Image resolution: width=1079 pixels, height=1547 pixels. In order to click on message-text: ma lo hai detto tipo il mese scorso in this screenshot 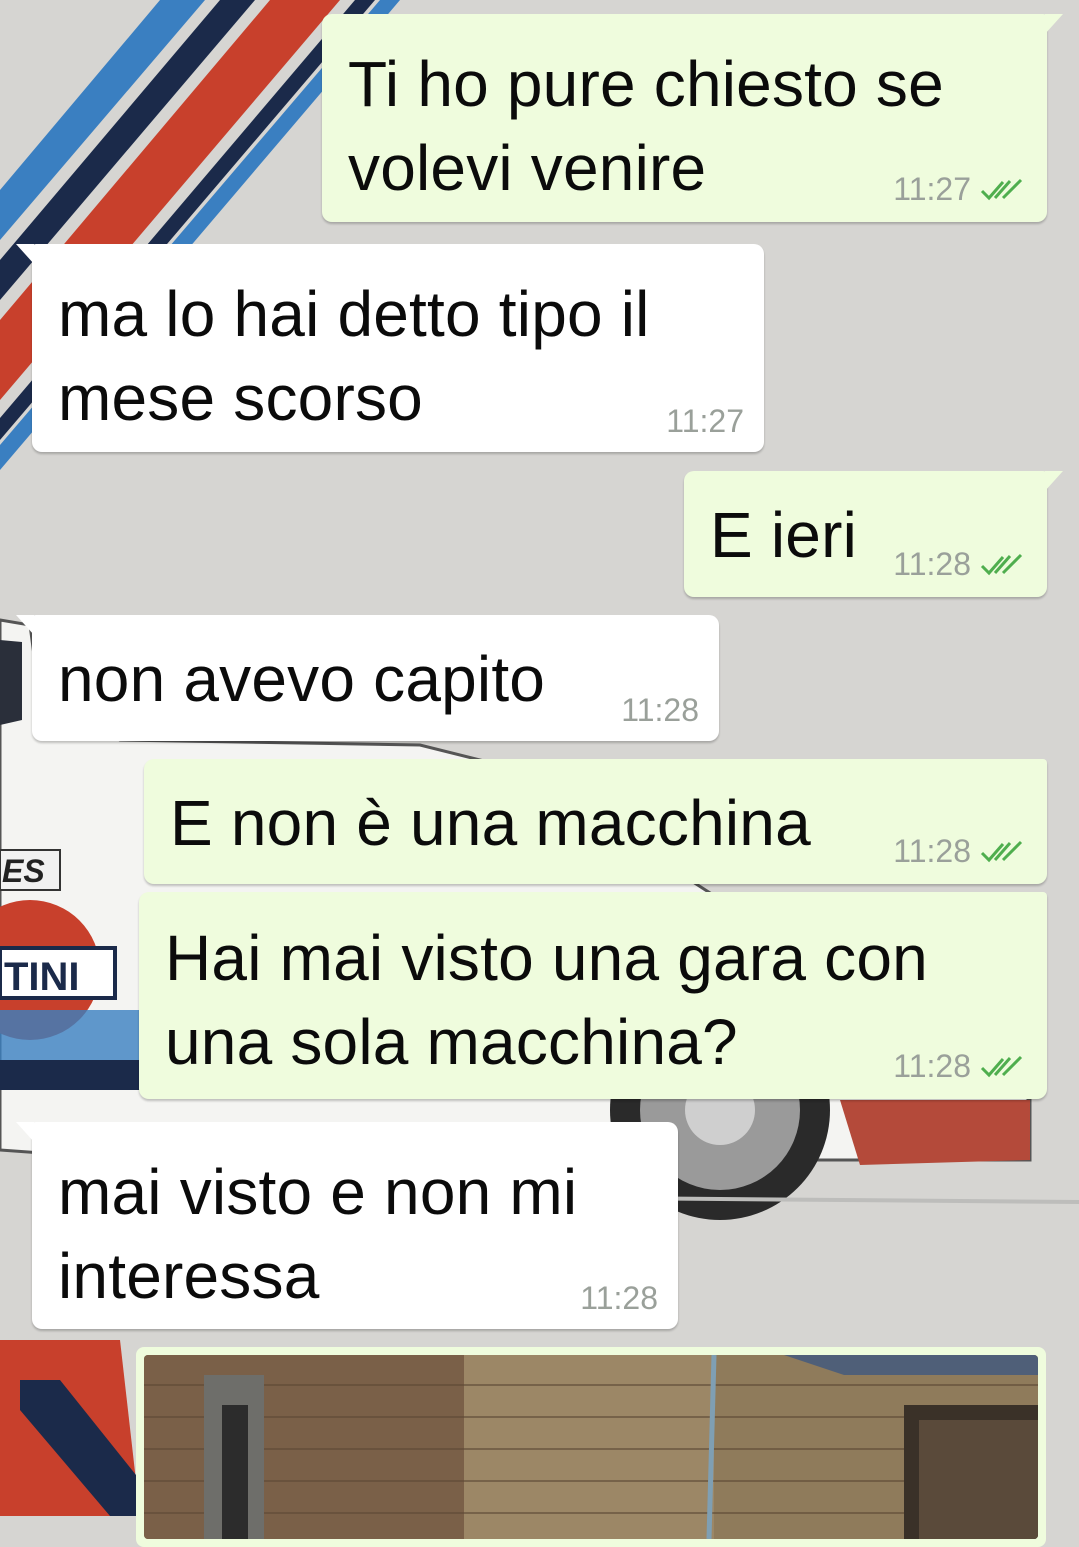, I will do `click(354, 356)`.